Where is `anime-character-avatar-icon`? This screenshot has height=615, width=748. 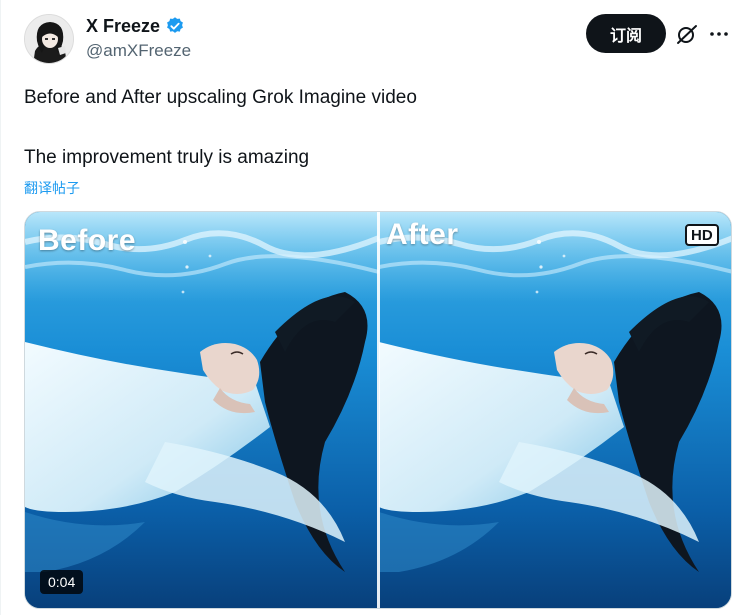
anime-character-avatar-icon is located at coordinates (49, 39).